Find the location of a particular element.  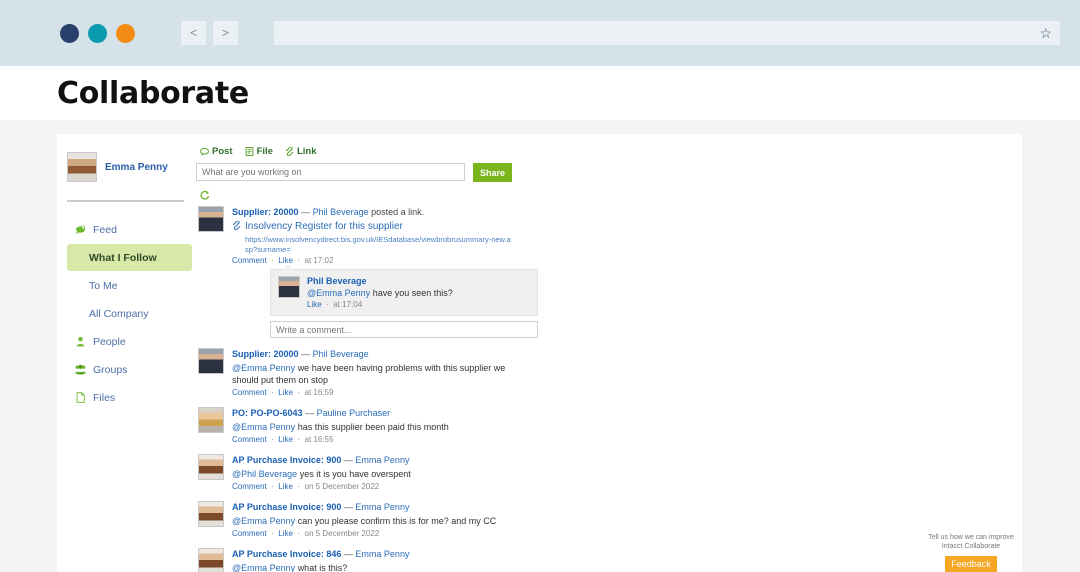

page-header: Collaborate is located at coordinates (540, 93).